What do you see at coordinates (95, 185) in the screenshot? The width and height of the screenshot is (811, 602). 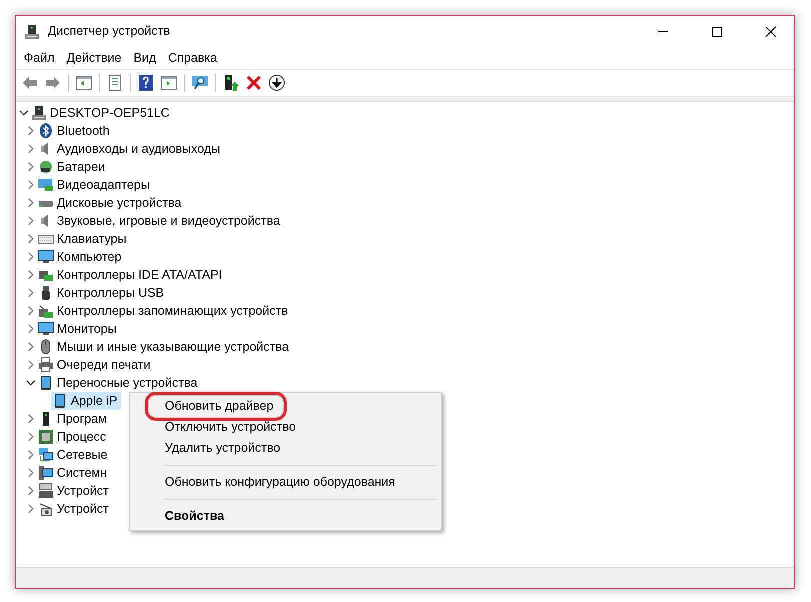 I see `tree-item: Видеоадаптеры` at bounding box center [95, 185].